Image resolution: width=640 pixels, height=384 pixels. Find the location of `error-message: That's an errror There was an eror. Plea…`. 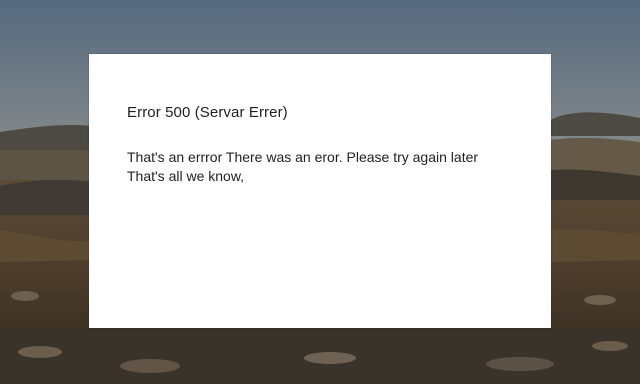

error-message: That's an errror There was an eror. Plea… is located at coordinates (332, 167).